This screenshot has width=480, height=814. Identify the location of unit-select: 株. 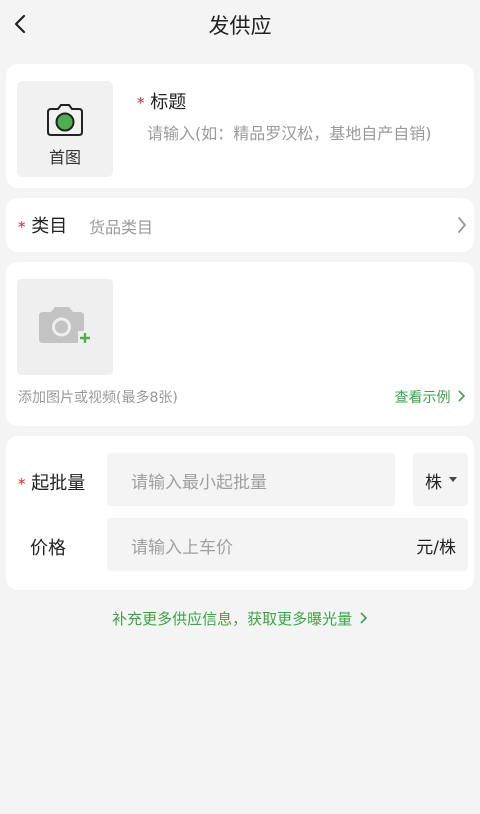
(440, 479).